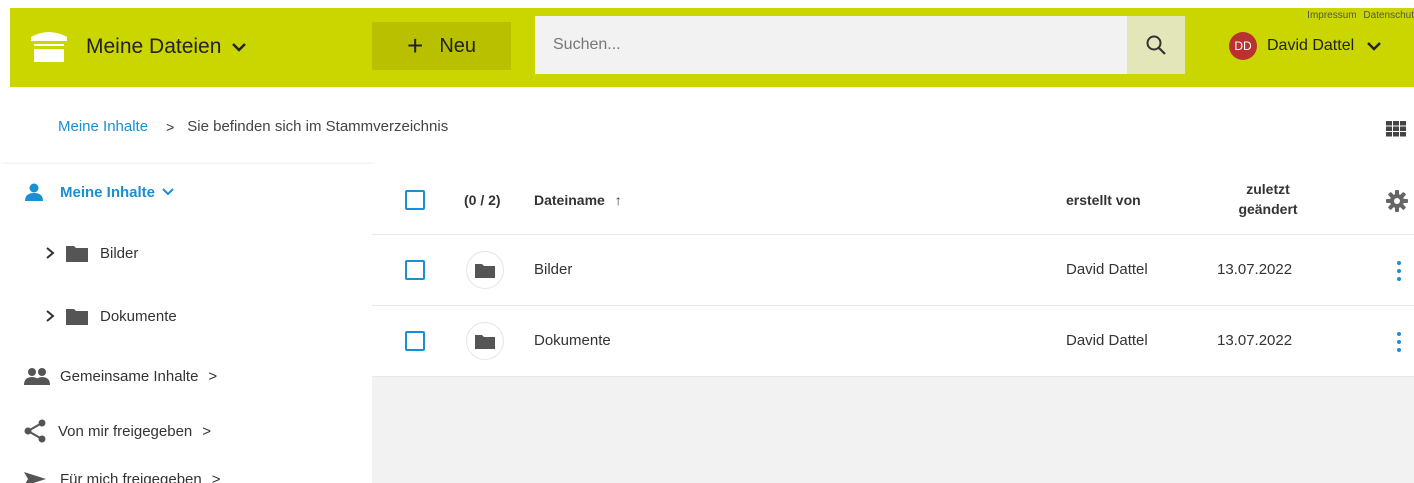 This screenshot has width=1414, height=483. Describe the element at coordinates (893, 341) in the screenshot. I see `table-row: Dokumente David Dattel 13.07.2022` at that location.